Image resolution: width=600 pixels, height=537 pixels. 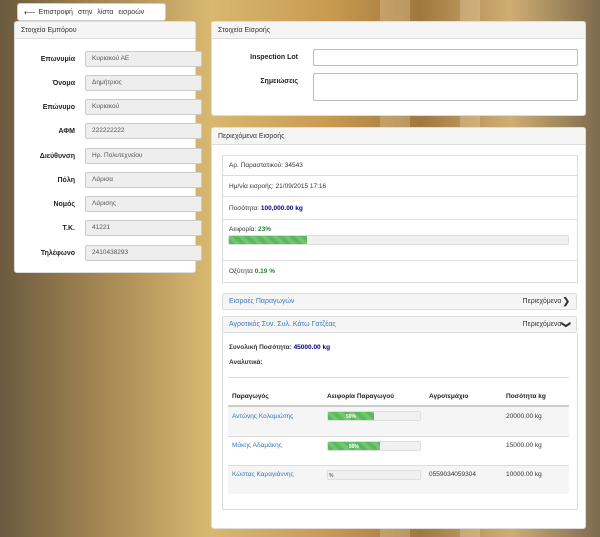 What do you see at coordinates (143, 253) in the screenshot?
I see `field-value: 2410438293` at bounding box center [143, 253].